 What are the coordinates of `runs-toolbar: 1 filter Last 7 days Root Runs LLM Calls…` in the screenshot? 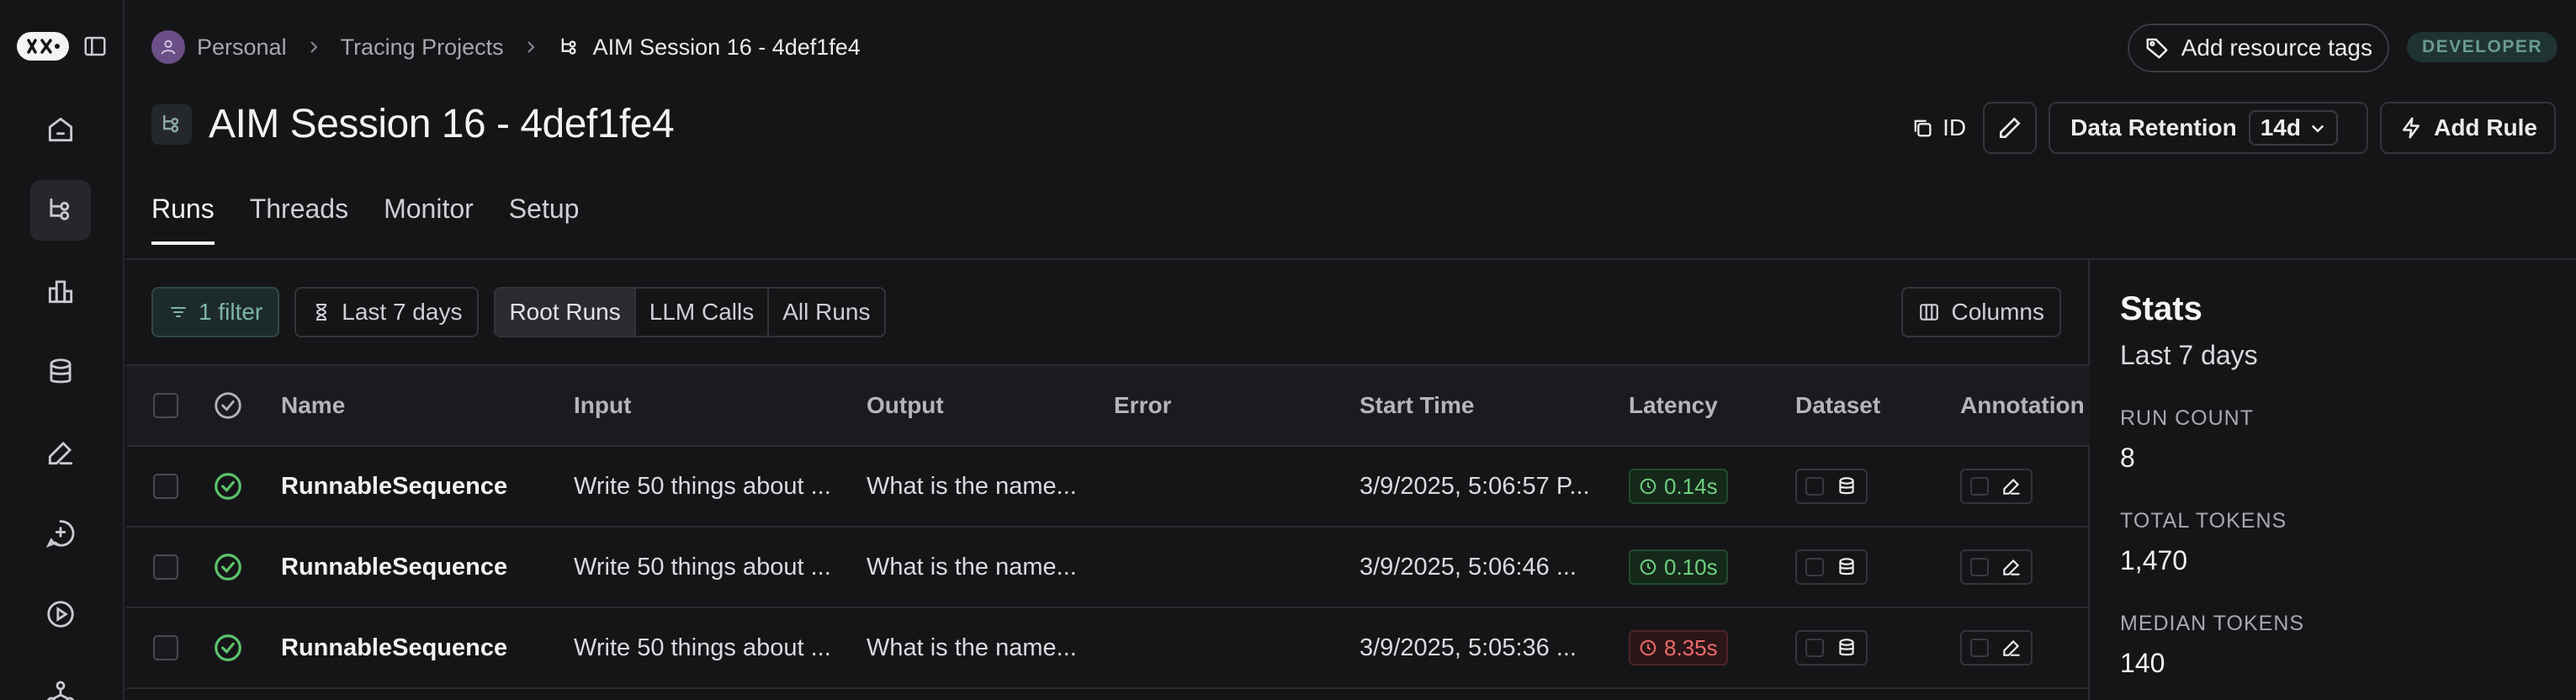 It's located at (518, 312).